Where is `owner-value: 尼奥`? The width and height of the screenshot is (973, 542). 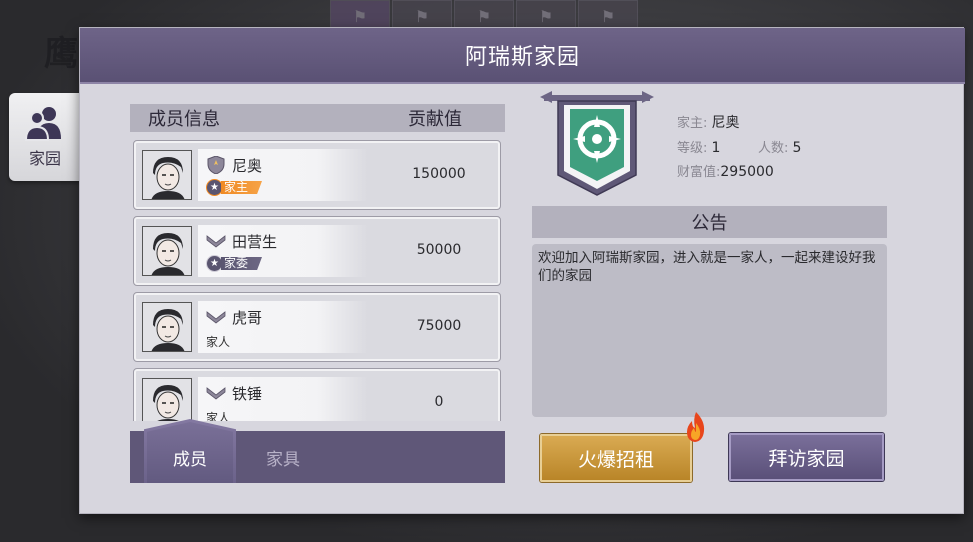
owner-value: 尼奥 is located at coordinates (725, 123).